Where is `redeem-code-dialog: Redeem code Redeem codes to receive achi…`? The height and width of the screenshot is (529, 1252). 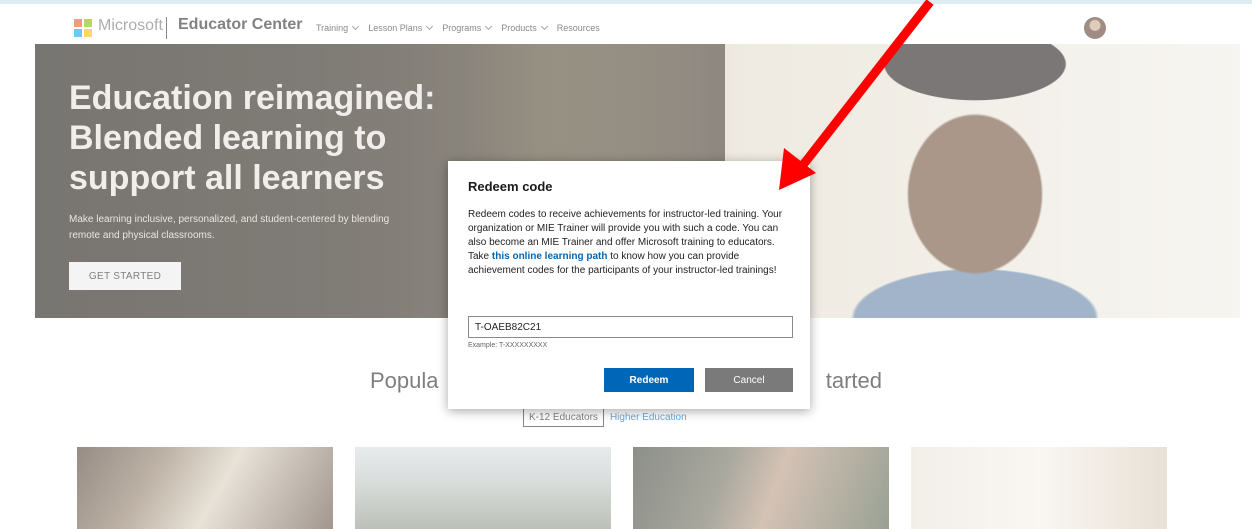 redeem-code-dialog: Redeem code Redeem codes to receive achi… is located at coordinates (629, 285).